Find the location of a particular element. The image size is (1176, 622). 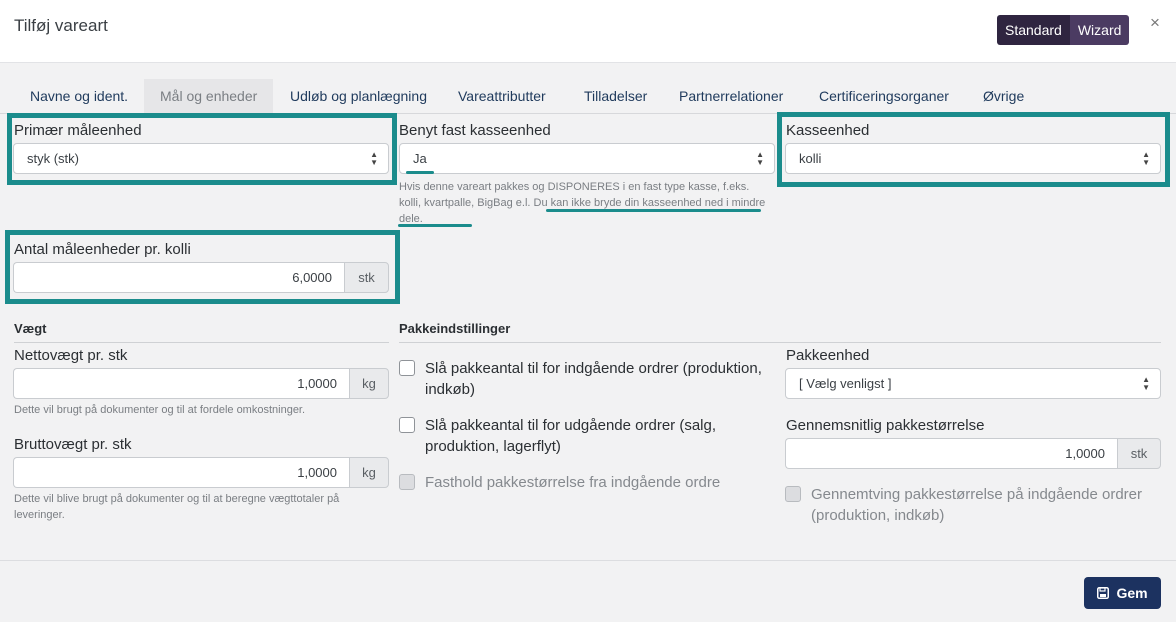

net-weight-input: 1,0000 is located at coordinates (181, 383).